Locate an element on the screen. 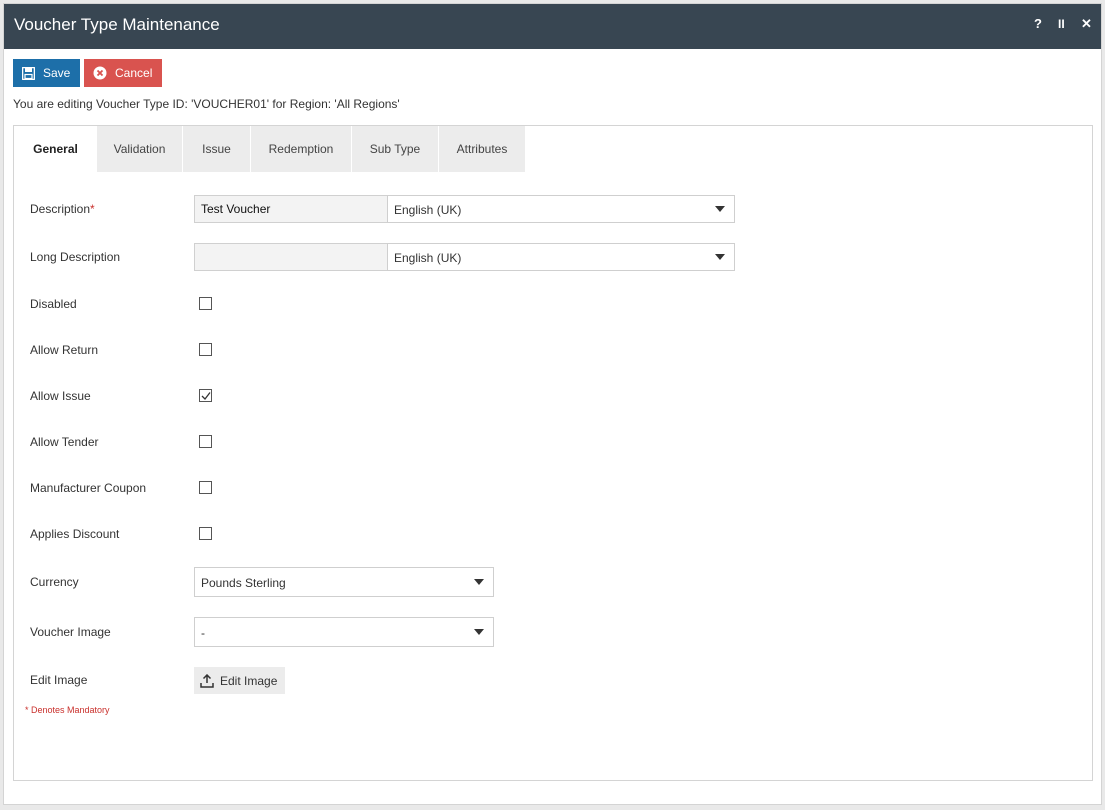 This screenshot has width=1105, height=810. description-language-value: English (UK) is located at coordinates (428, 210).